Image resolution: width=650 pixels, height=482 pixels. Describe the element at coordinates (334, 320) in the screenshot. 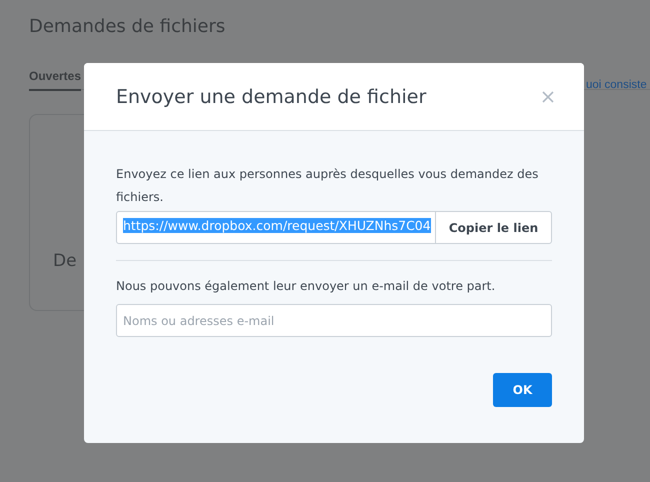

I see `email-field: Noms ou adresses e-mail` at that location.